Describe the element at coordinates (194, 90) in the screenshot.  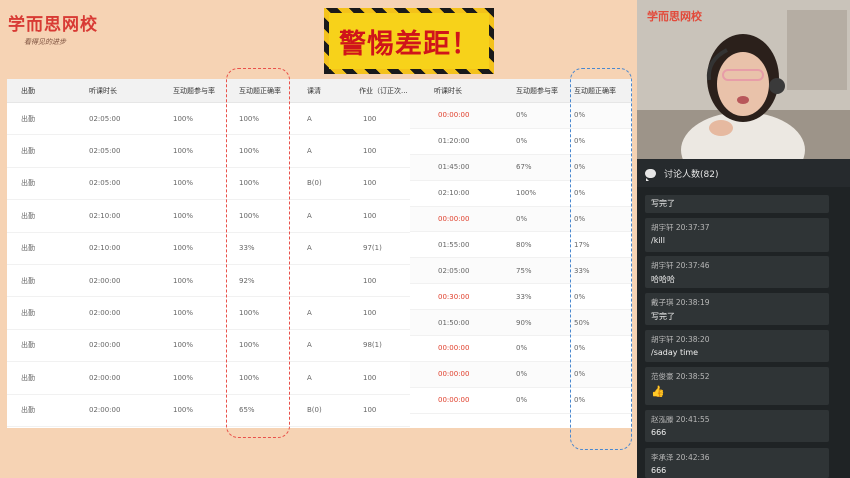
I see `col-header-participation: 互动题参与率` at that location.